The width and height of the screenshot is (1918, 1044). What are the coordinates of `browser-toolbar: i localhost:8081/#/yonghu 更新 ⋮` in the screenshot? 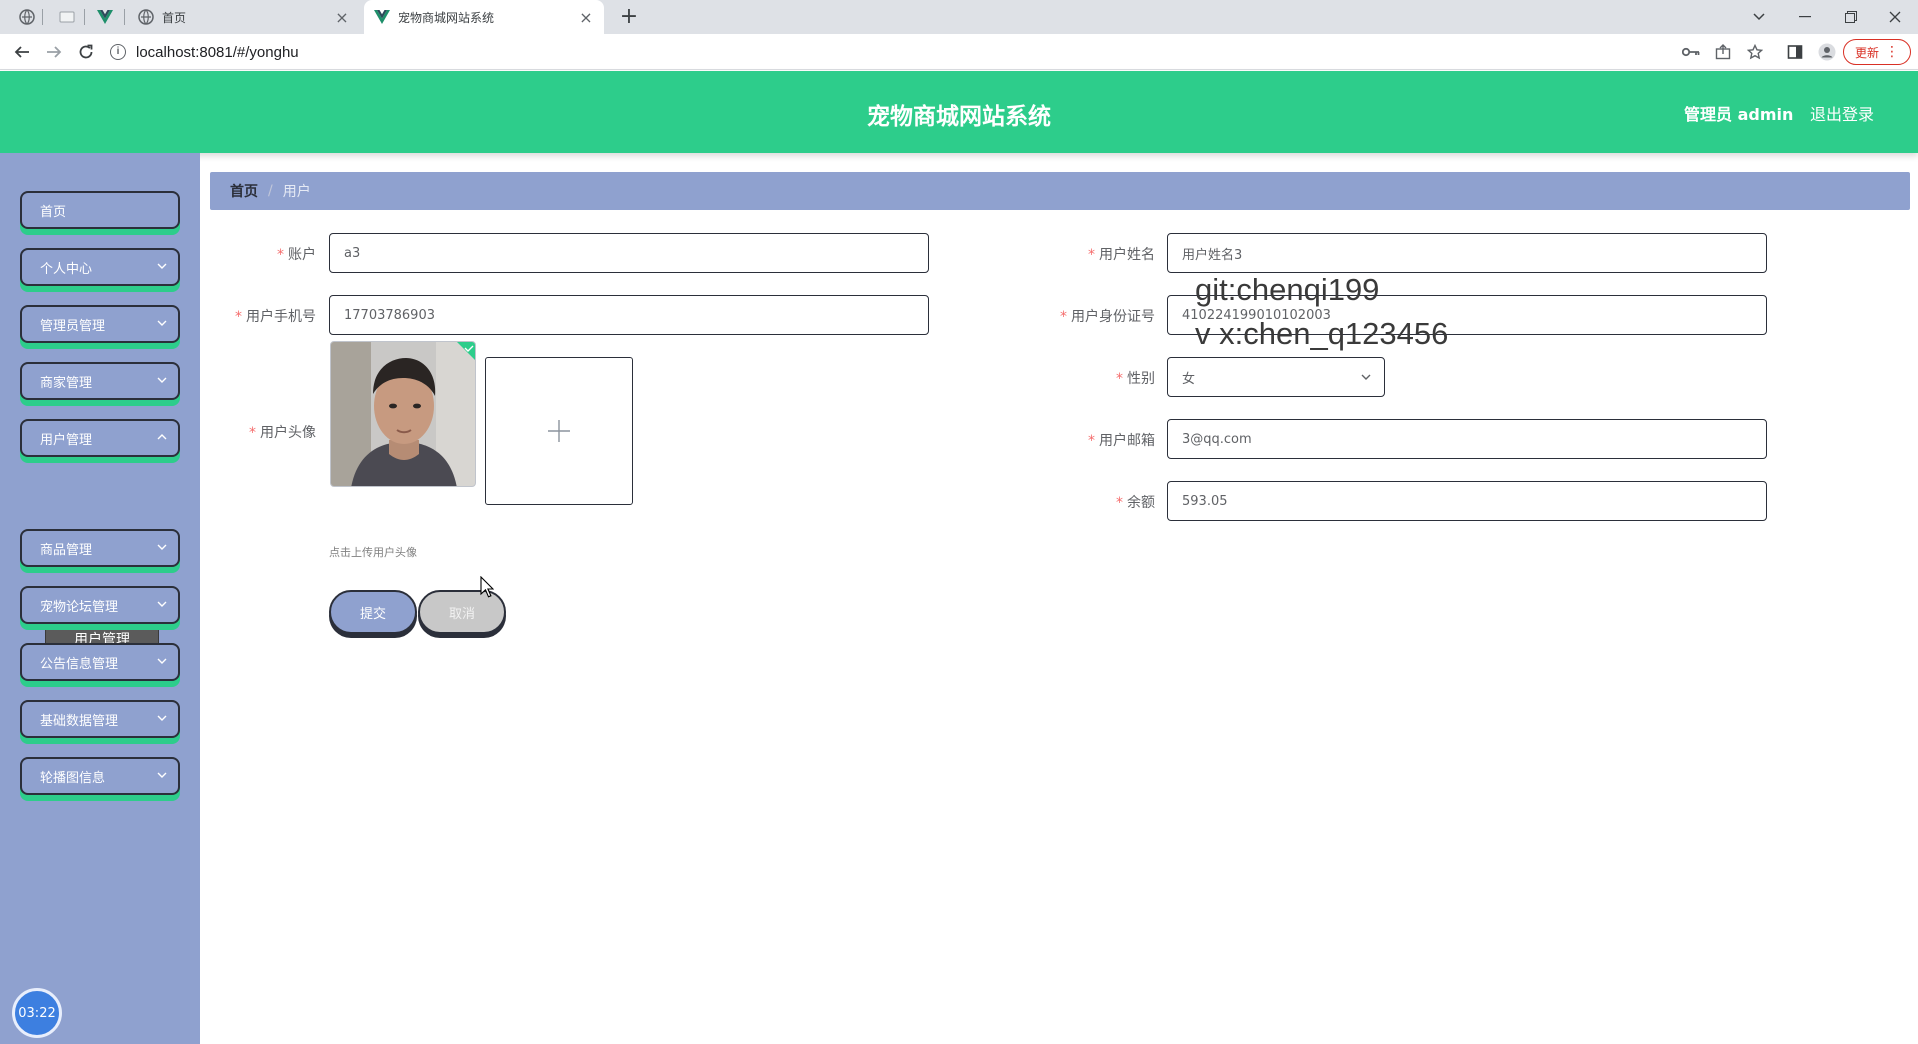 It's located at (959, 52).